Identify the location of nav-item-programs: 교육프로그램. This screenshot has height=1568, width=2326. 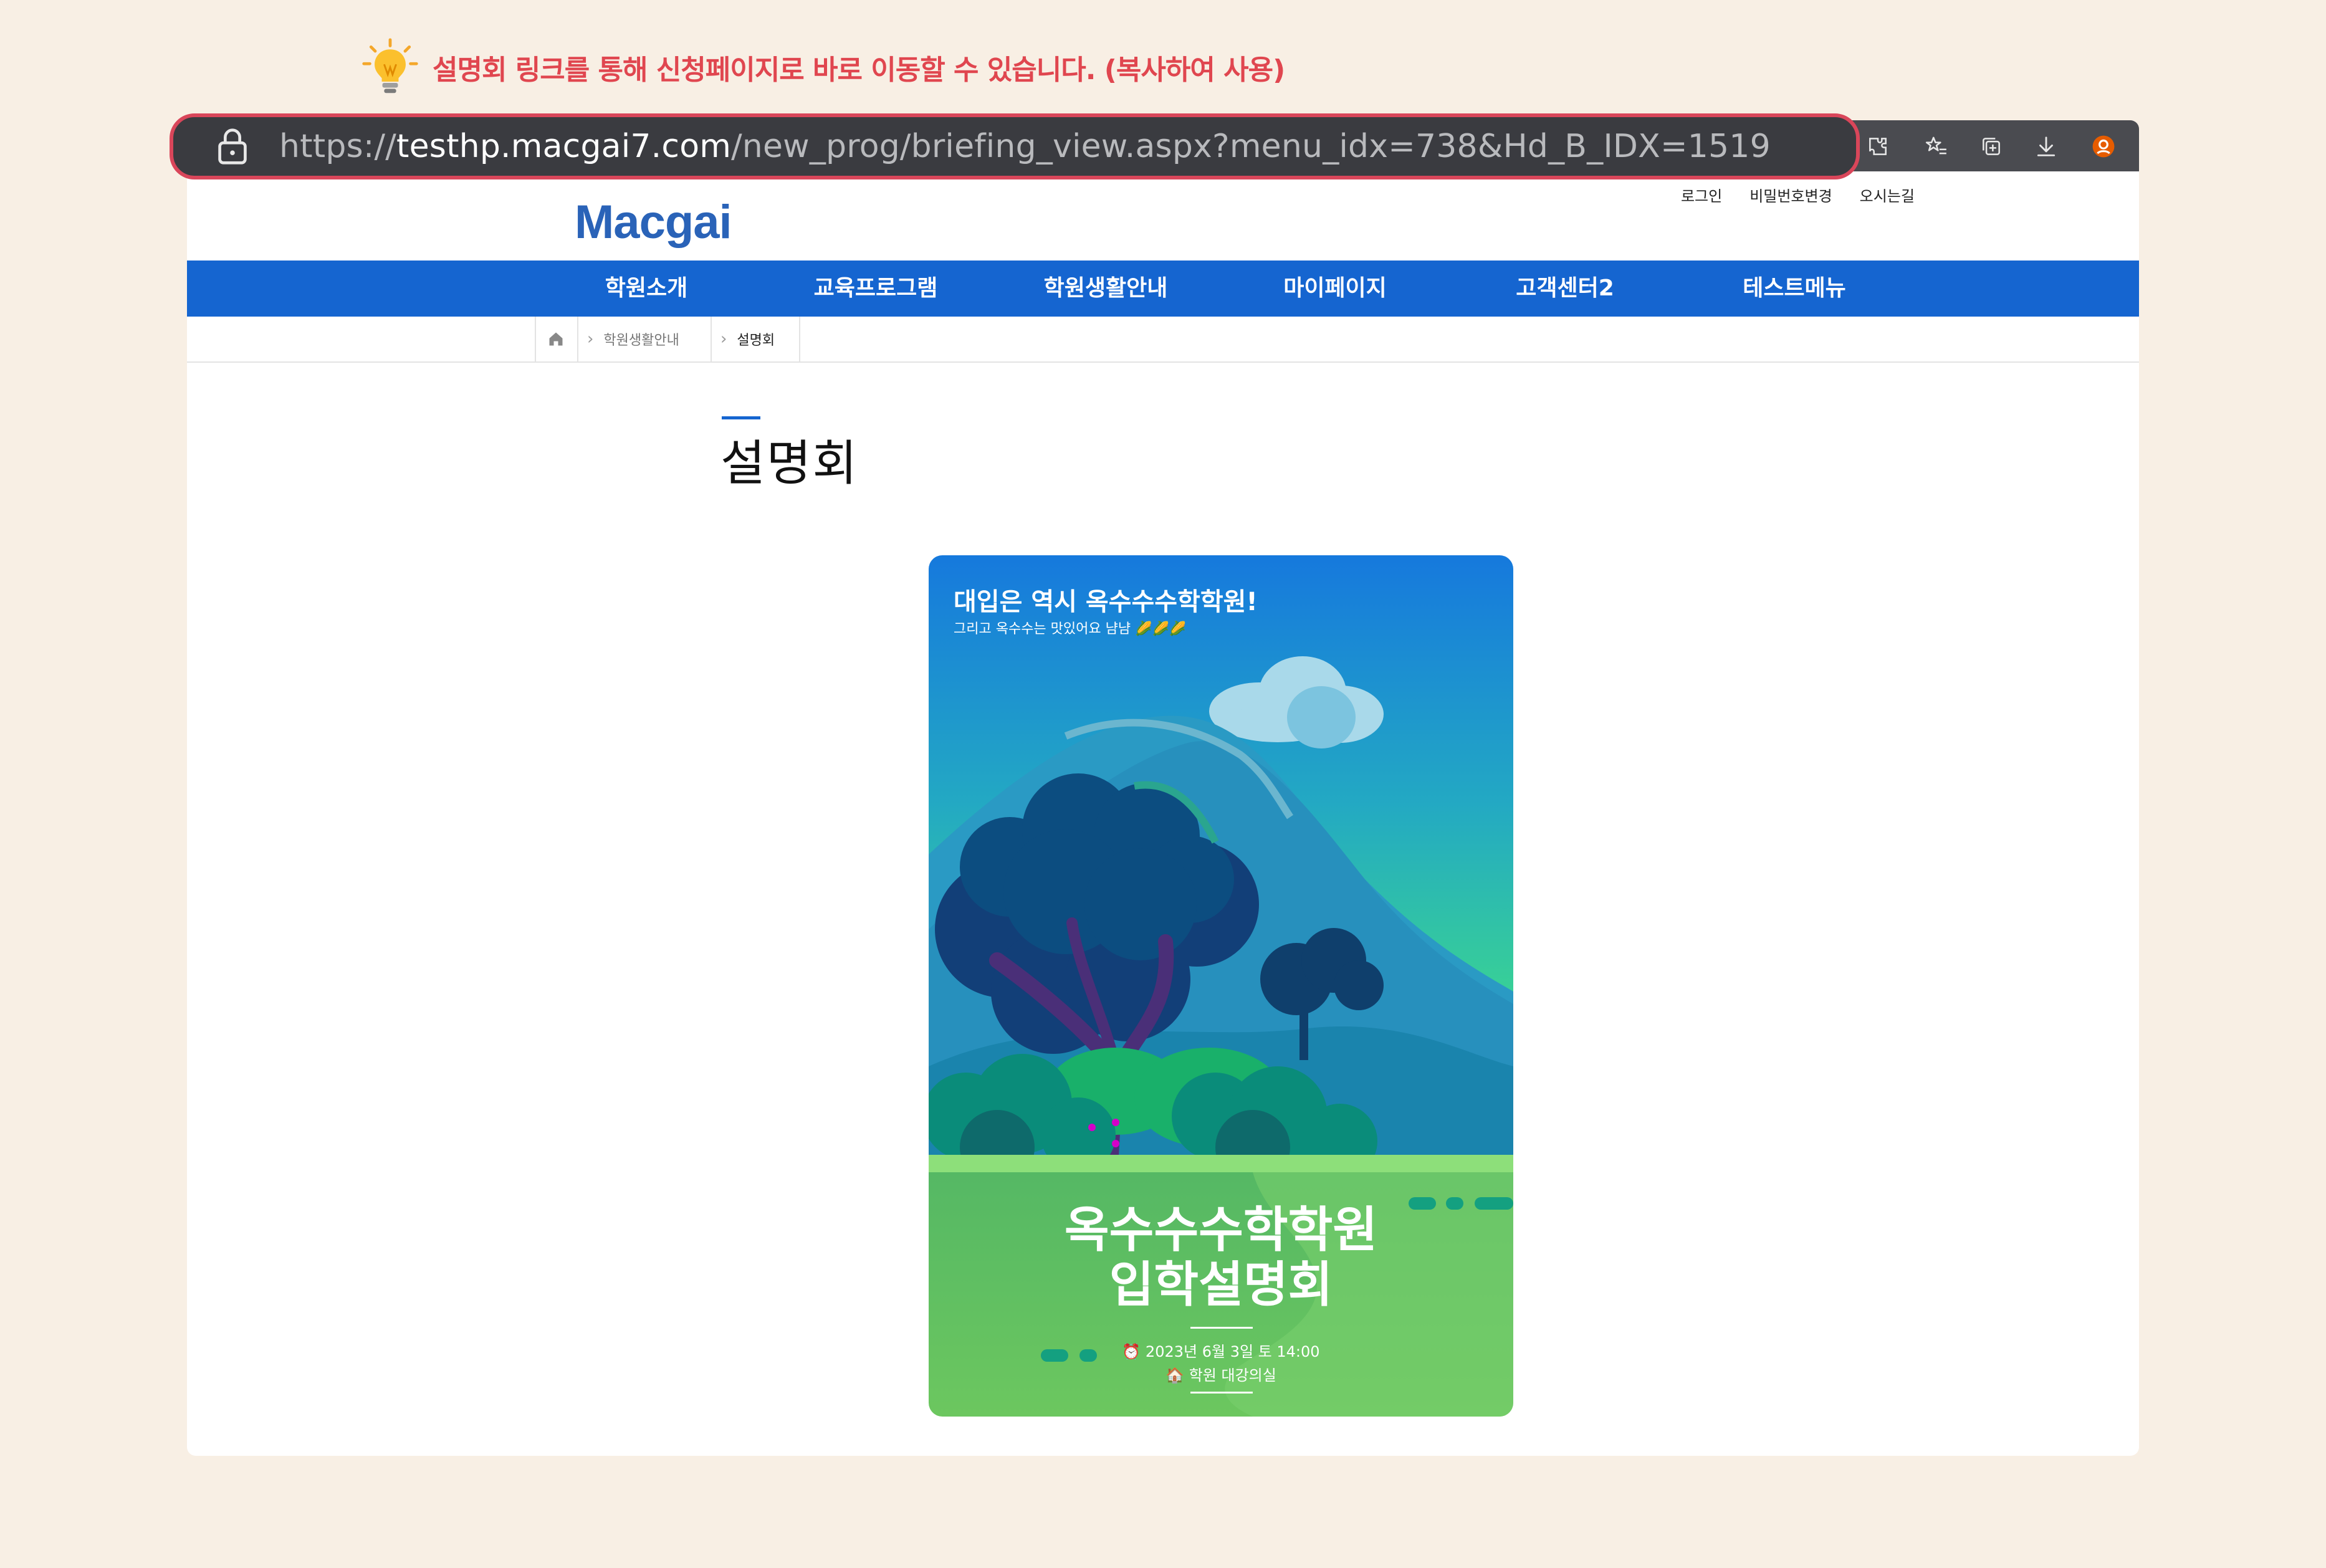
(876, 289).